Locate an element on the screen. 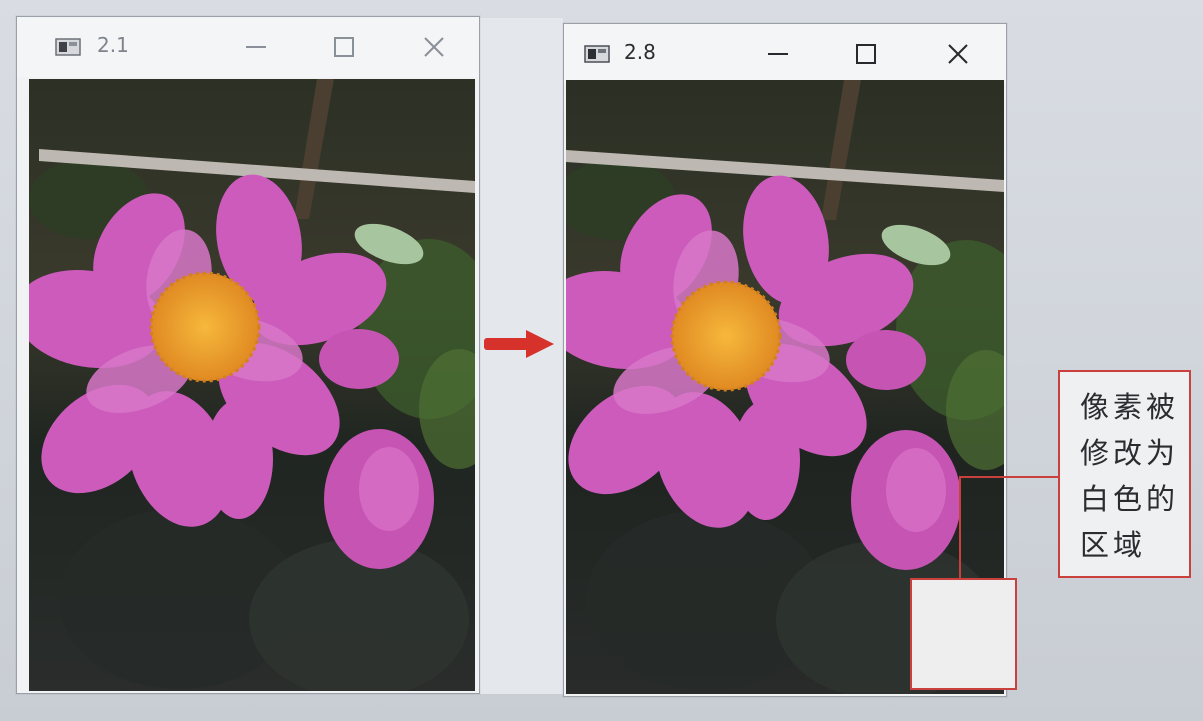 This screenshot has height=721, width=1203. window-title: 2.1 is located at coordinates (113, 45).